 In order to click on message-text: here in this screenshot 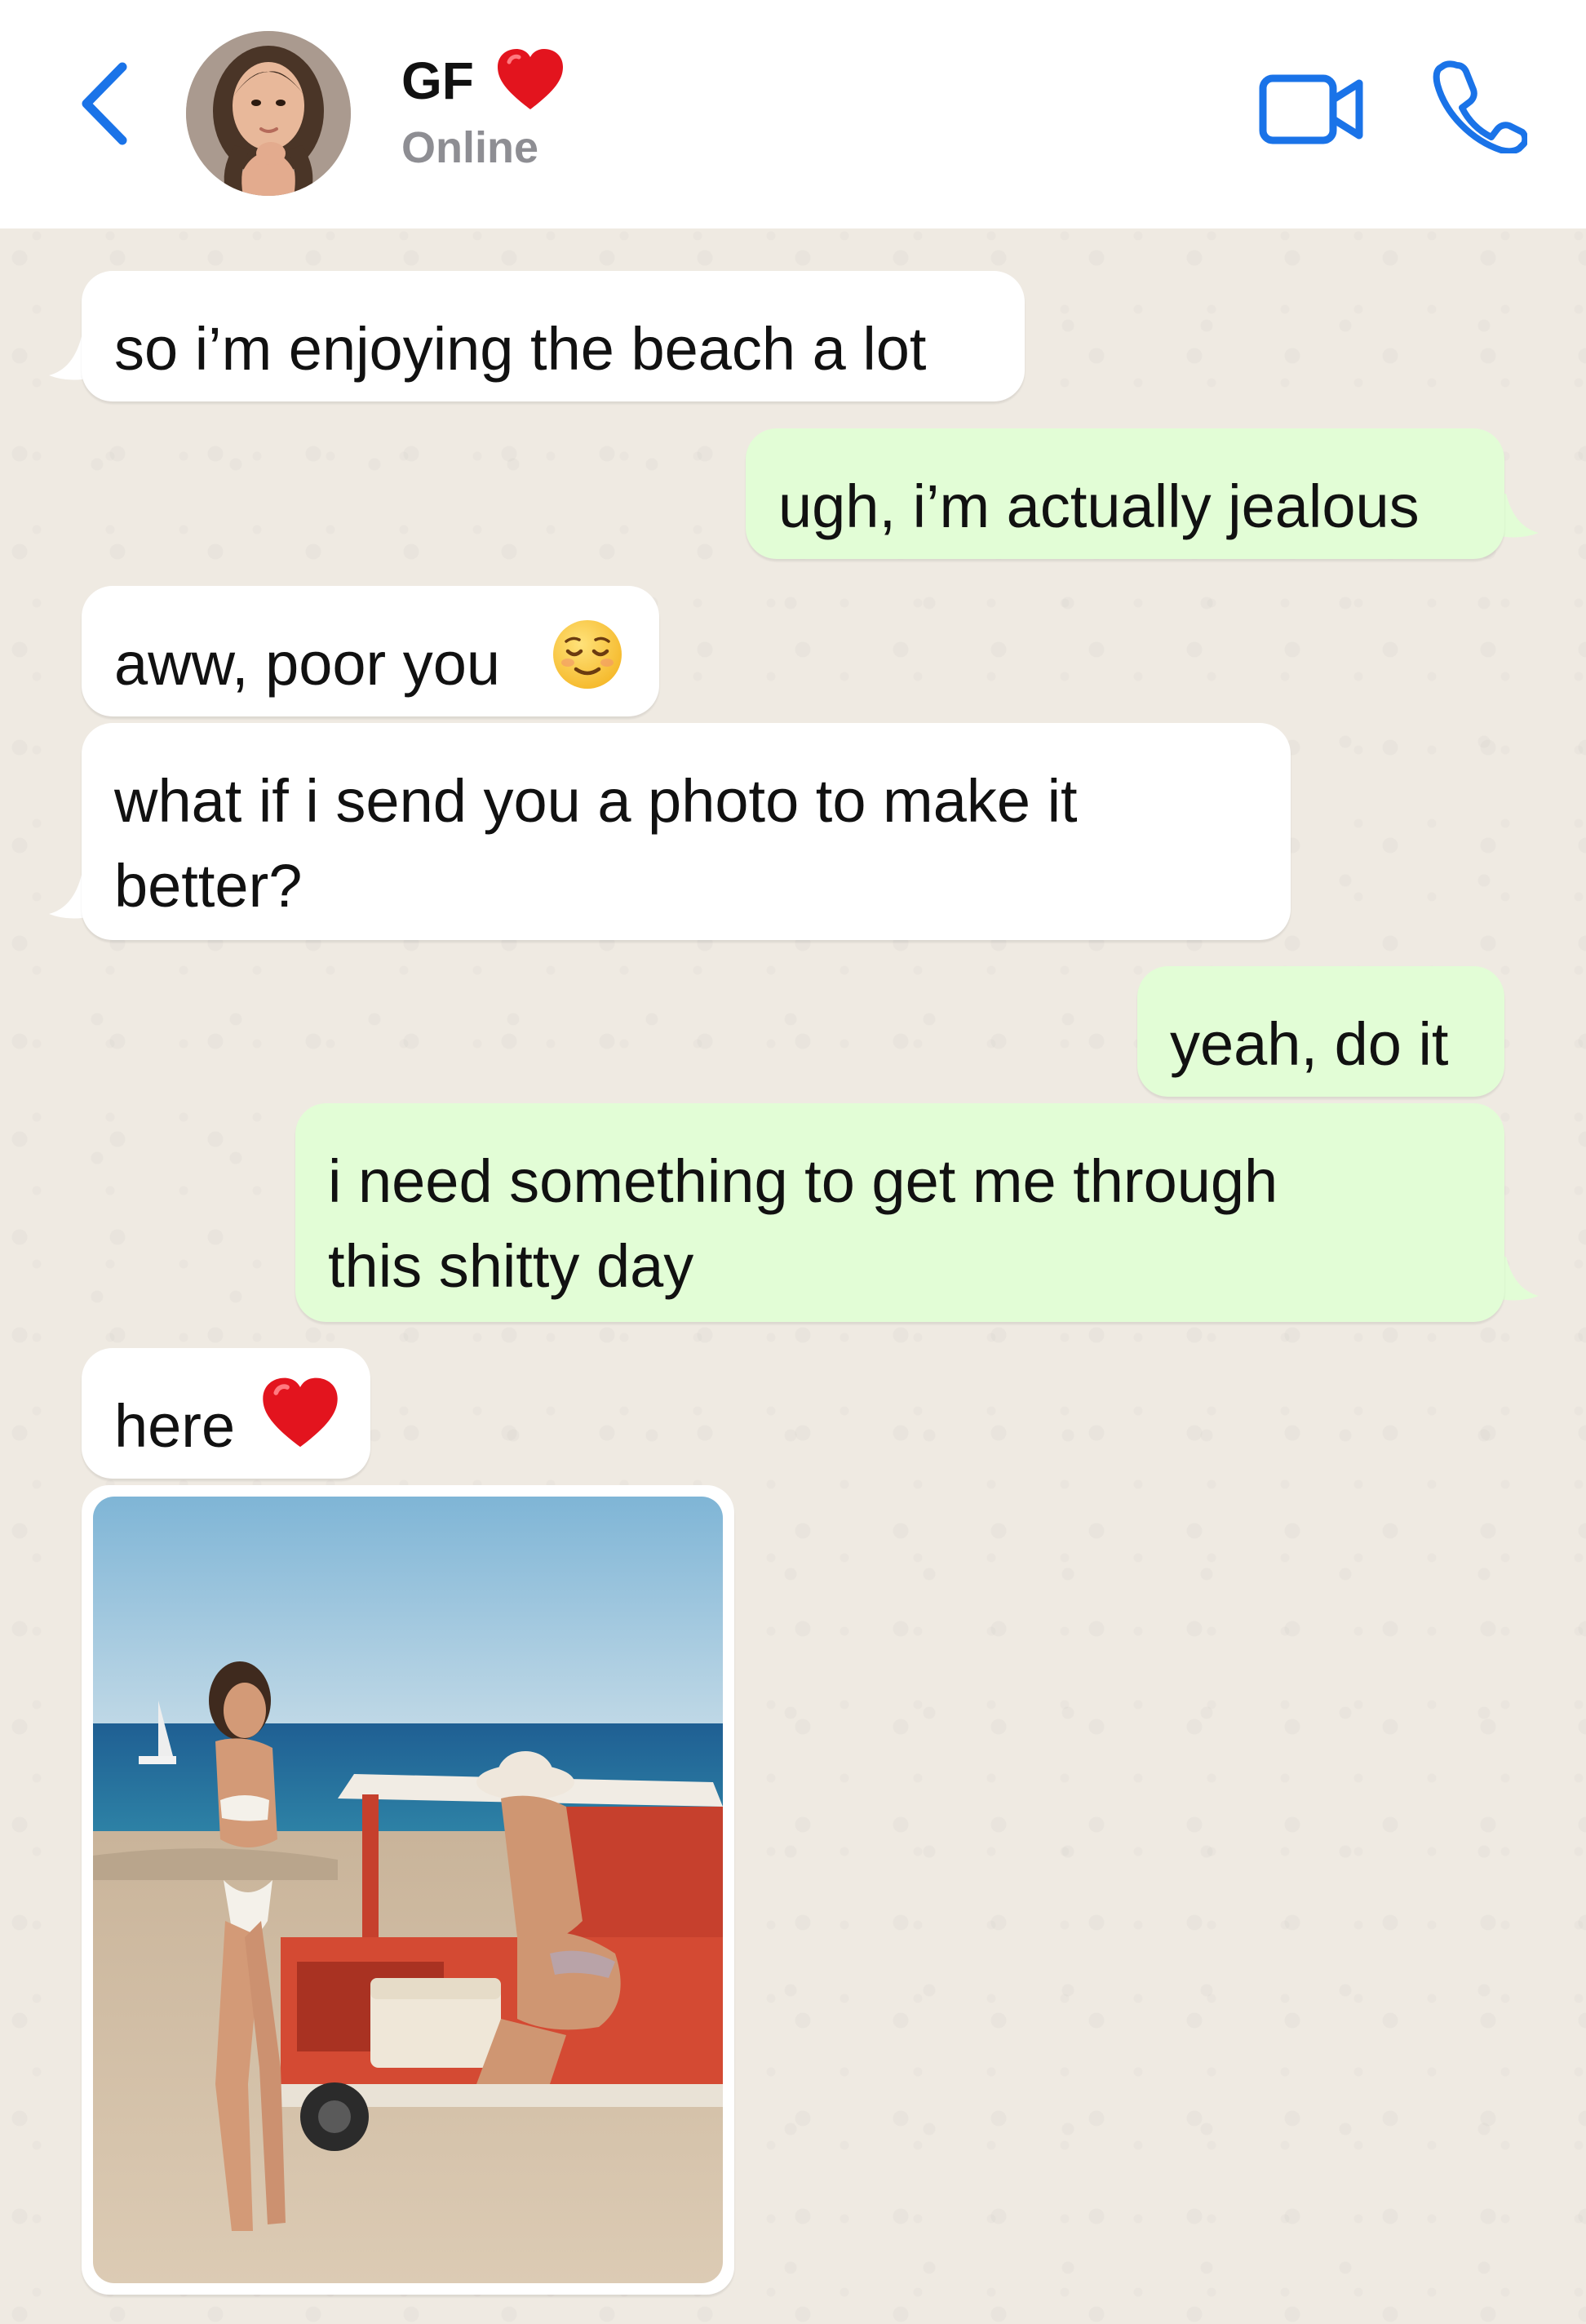, I will do `click(175, 1426)`.